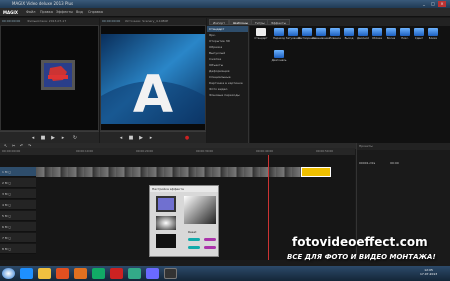  What do you see at coordinates (85, 151) in the screenshot?
I see `ruler-tick: 00:00:10:00` at bounding box center [85, 151].